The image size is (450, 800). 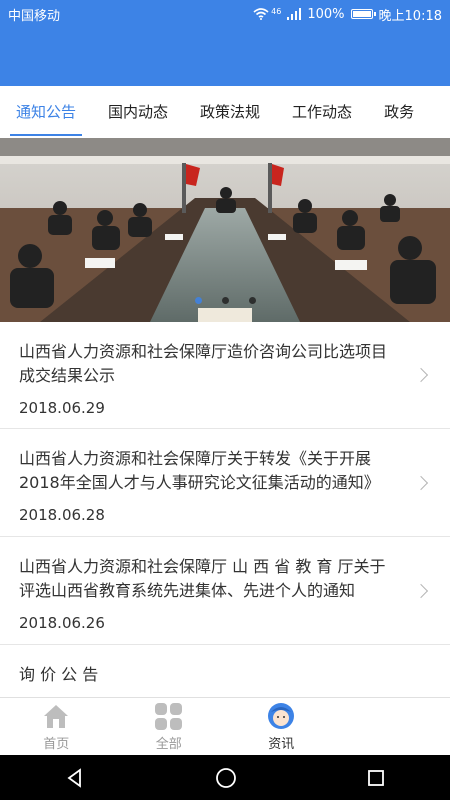 I want to click on status-indicators: 46 100% 晚上10:18, so click(x=347, y=14).